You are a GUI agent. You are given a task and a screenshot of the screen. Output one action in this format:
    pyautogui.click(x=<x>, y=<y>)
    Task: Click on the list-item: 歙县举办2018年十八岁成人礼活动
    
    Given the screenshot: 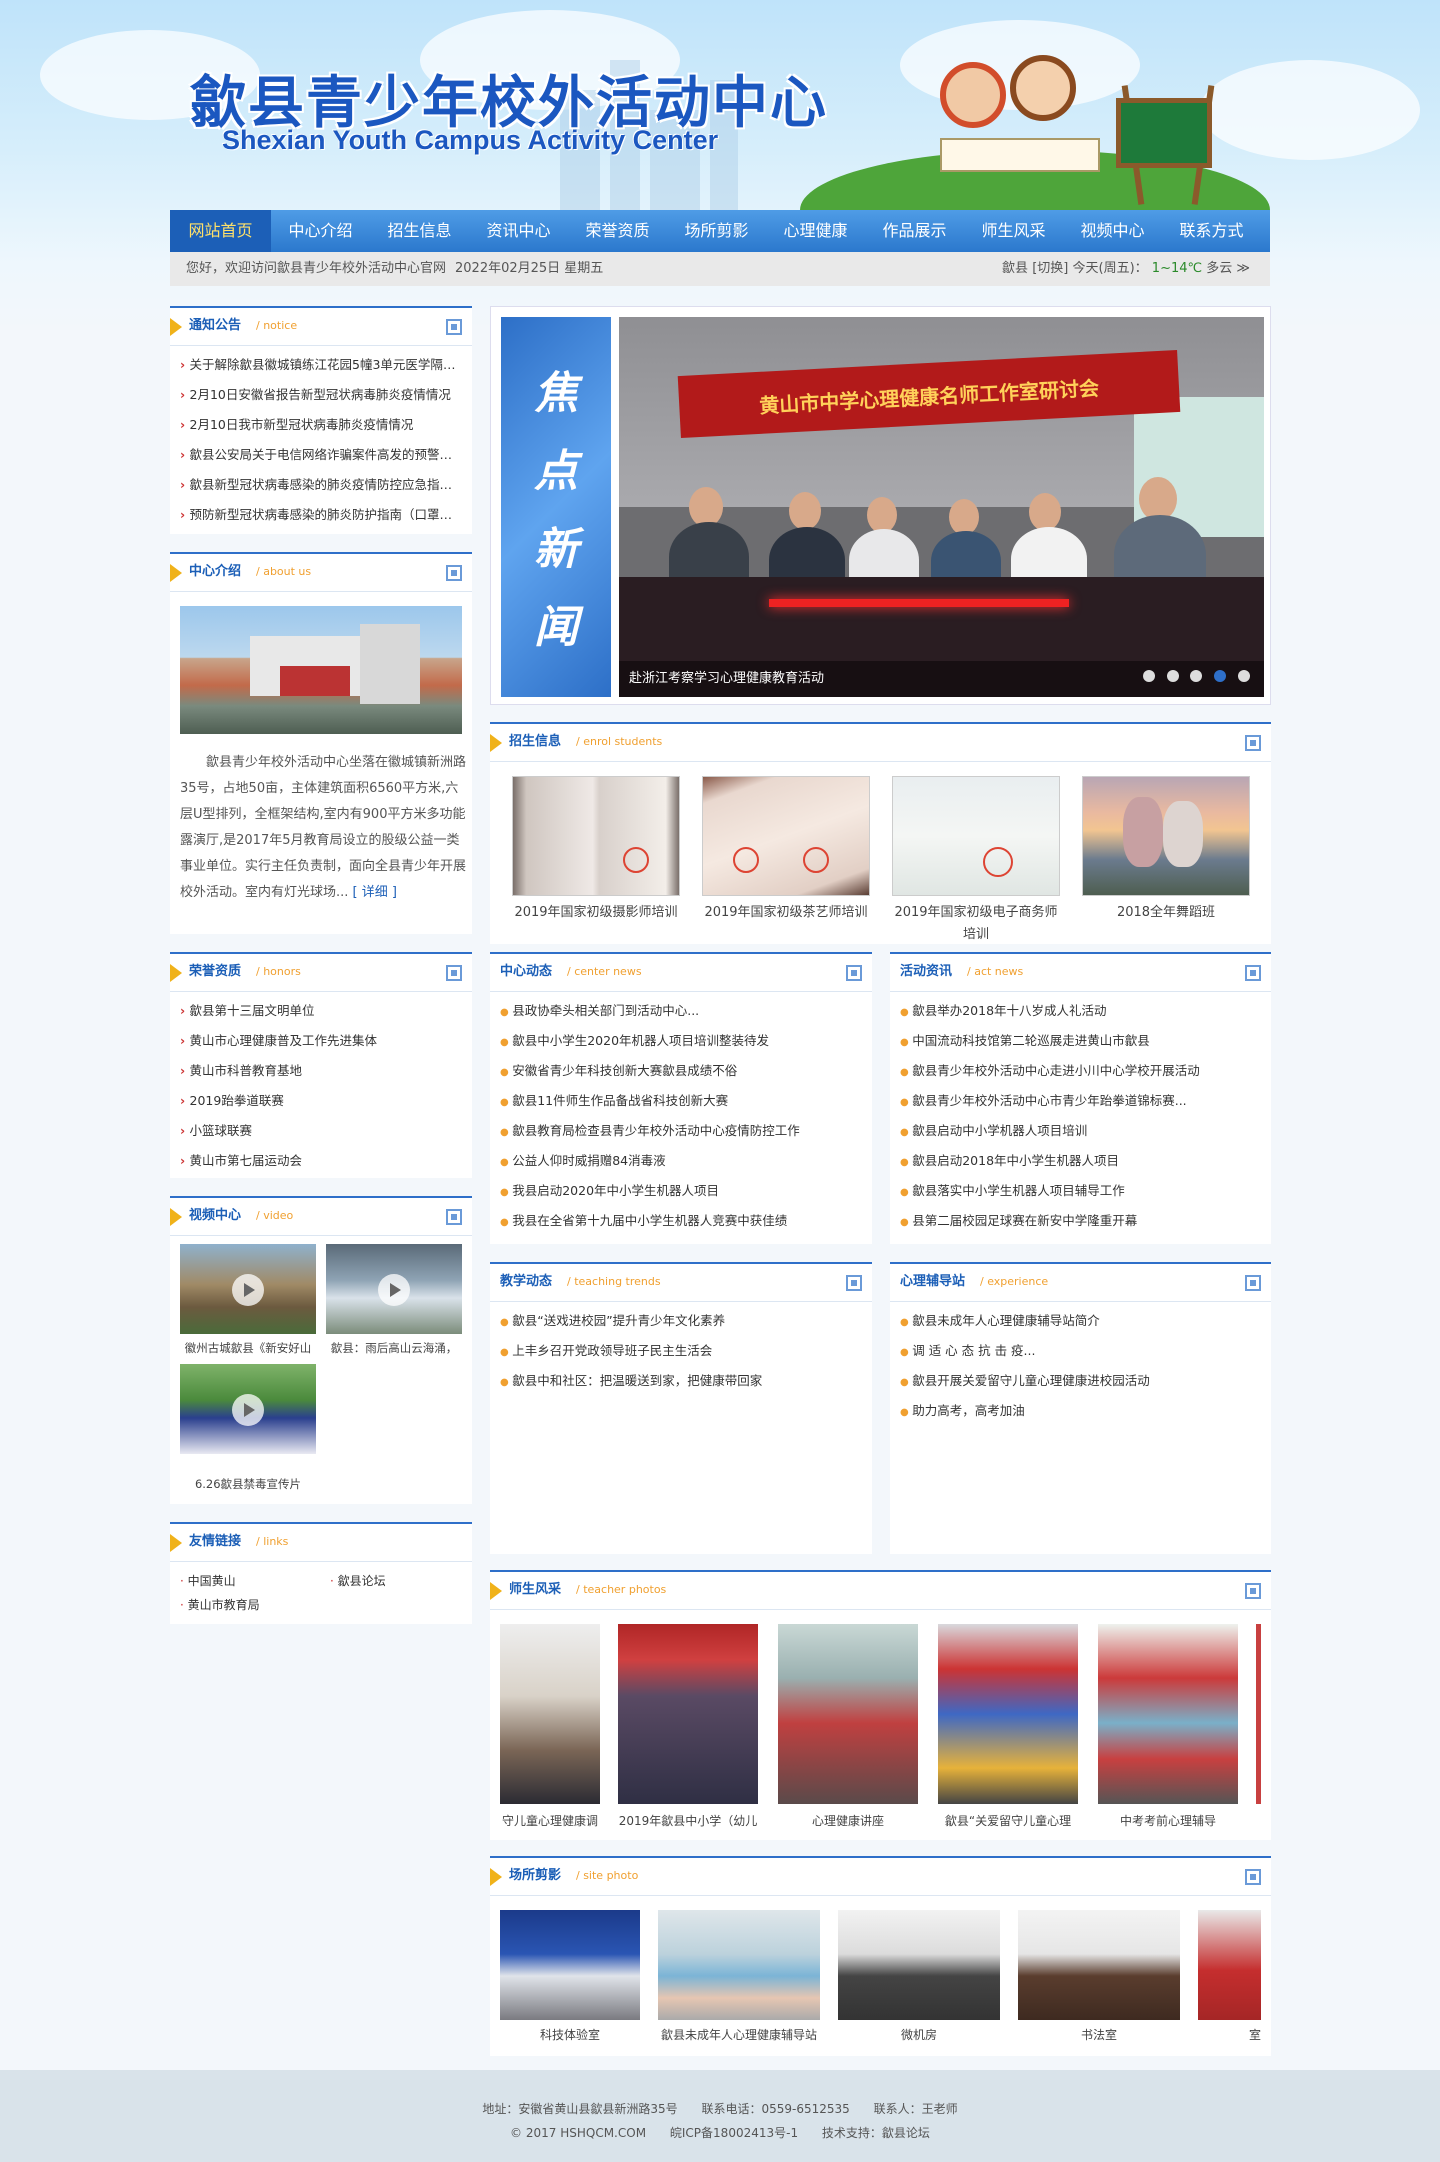 What is the action you would take?
    pyautogui.click(x=1080, y=1011)
    